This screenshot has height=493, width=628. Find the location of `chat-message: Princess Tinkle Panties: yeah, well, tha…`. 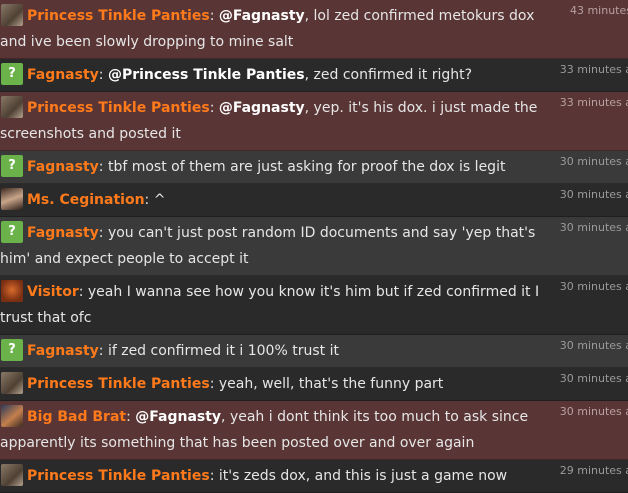

chat-message: Princess Tinkle Panties: yeah, well, tha… is located at coordinates (314, 384).